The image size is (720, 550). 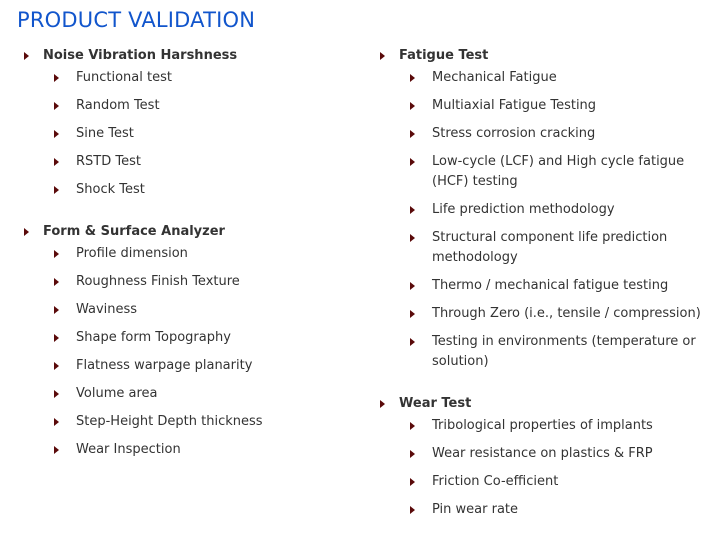 What do you see at coordinates (140, 55) in the screenshot?
I see `section-heading-label: Noise Vibration Harshness` at bounding box center [140, 55].